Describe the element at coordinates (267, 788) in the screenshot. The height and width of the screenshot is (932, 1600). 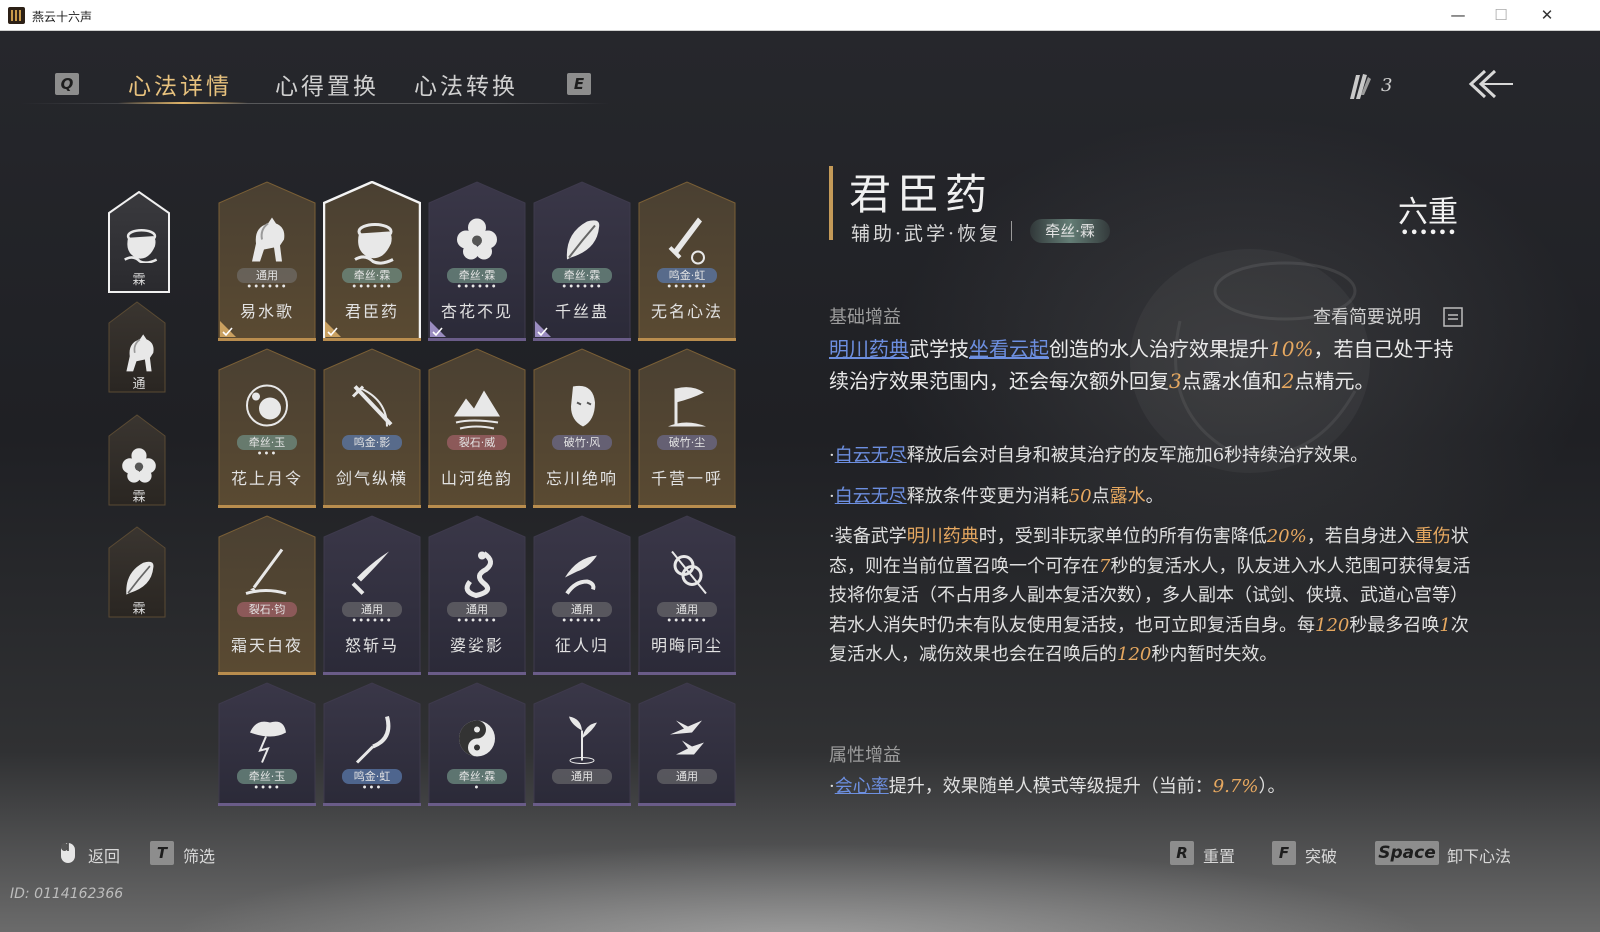
I see `card-rank-dots: ••••` at that location.